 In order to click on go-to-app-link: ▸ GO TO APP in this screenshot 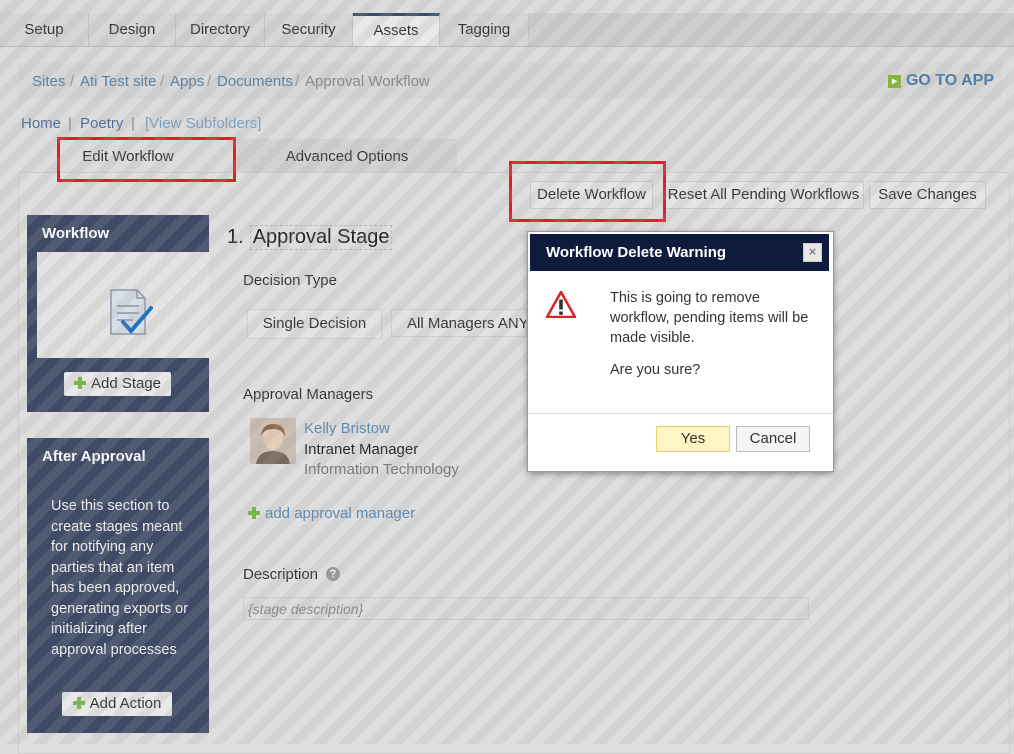, I will do `click(940, 81)`.